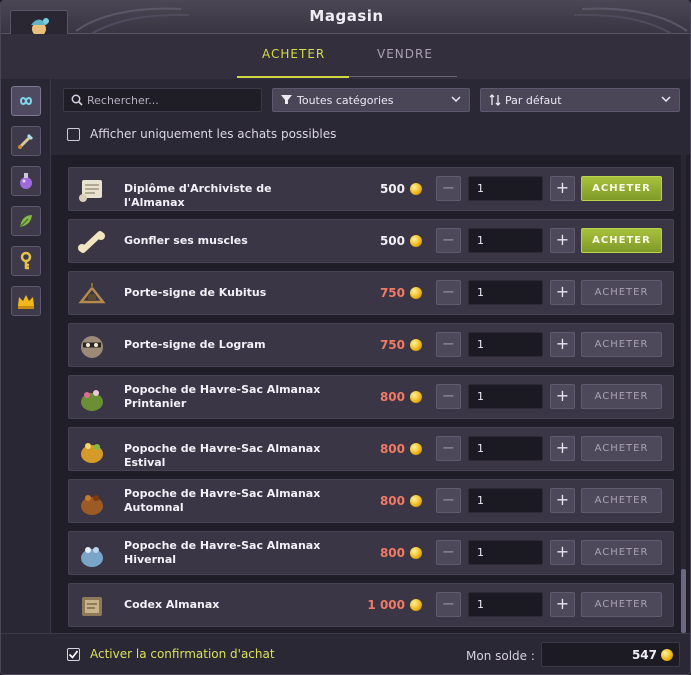 This screenshot has width=691, height=675. I want to click on filter-icon, so click(286, 99).